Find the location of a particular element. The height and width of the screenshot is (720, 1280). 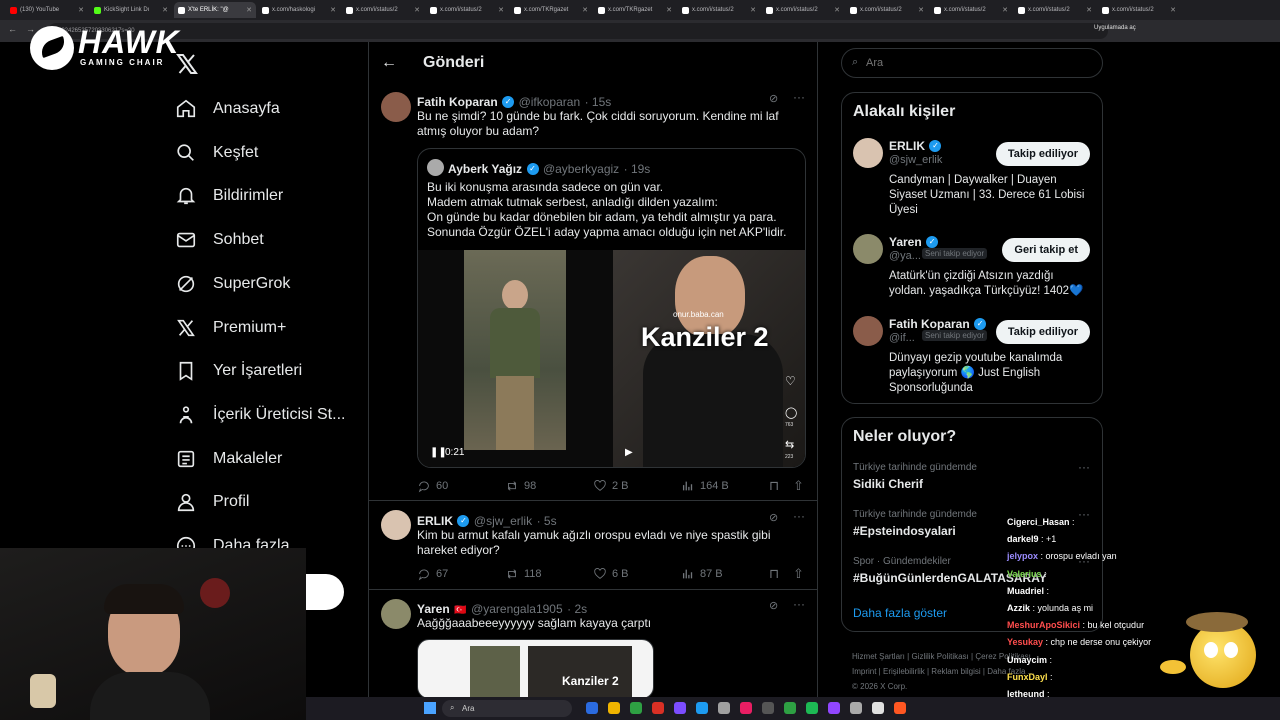

nav-item: Anasayfa is located at coordinates (227, 109).